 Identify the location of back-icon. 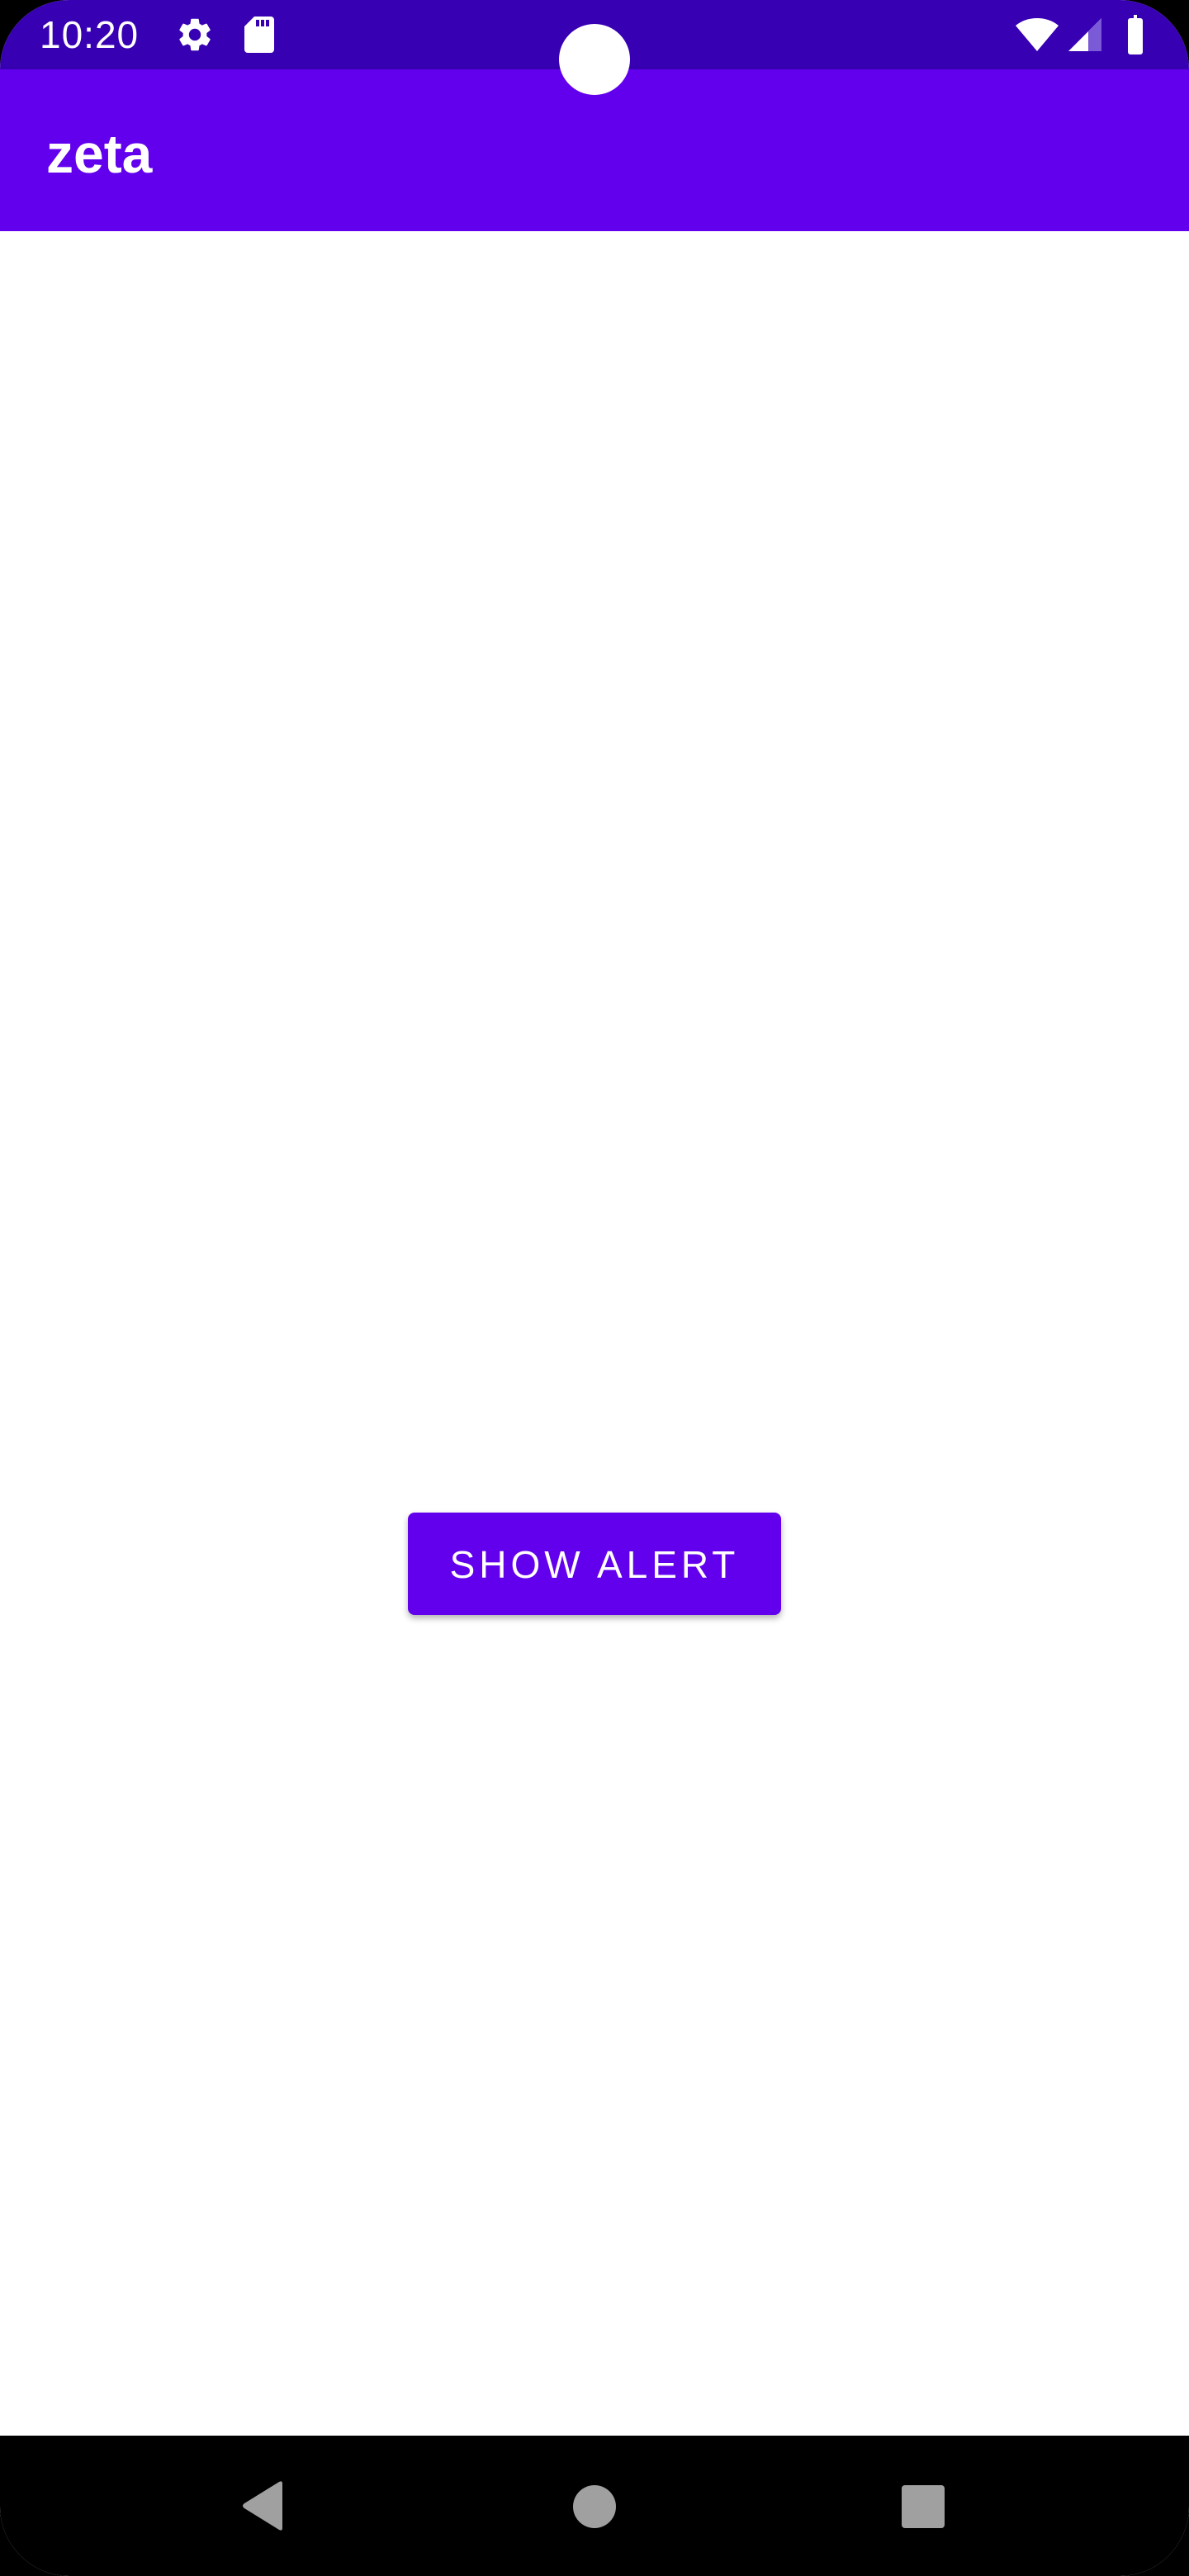
(262, 2505).